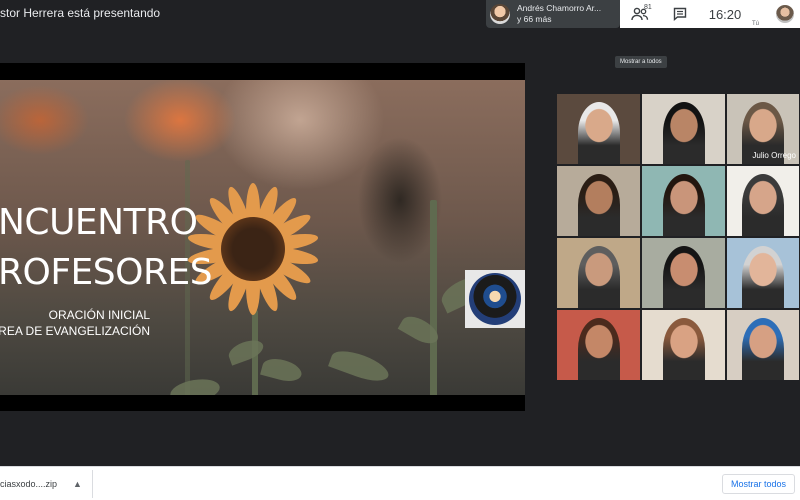  What do you see at coordinates (92, 483) in the screenshot?
I see `download-divider` at bounding box center [92, 483].